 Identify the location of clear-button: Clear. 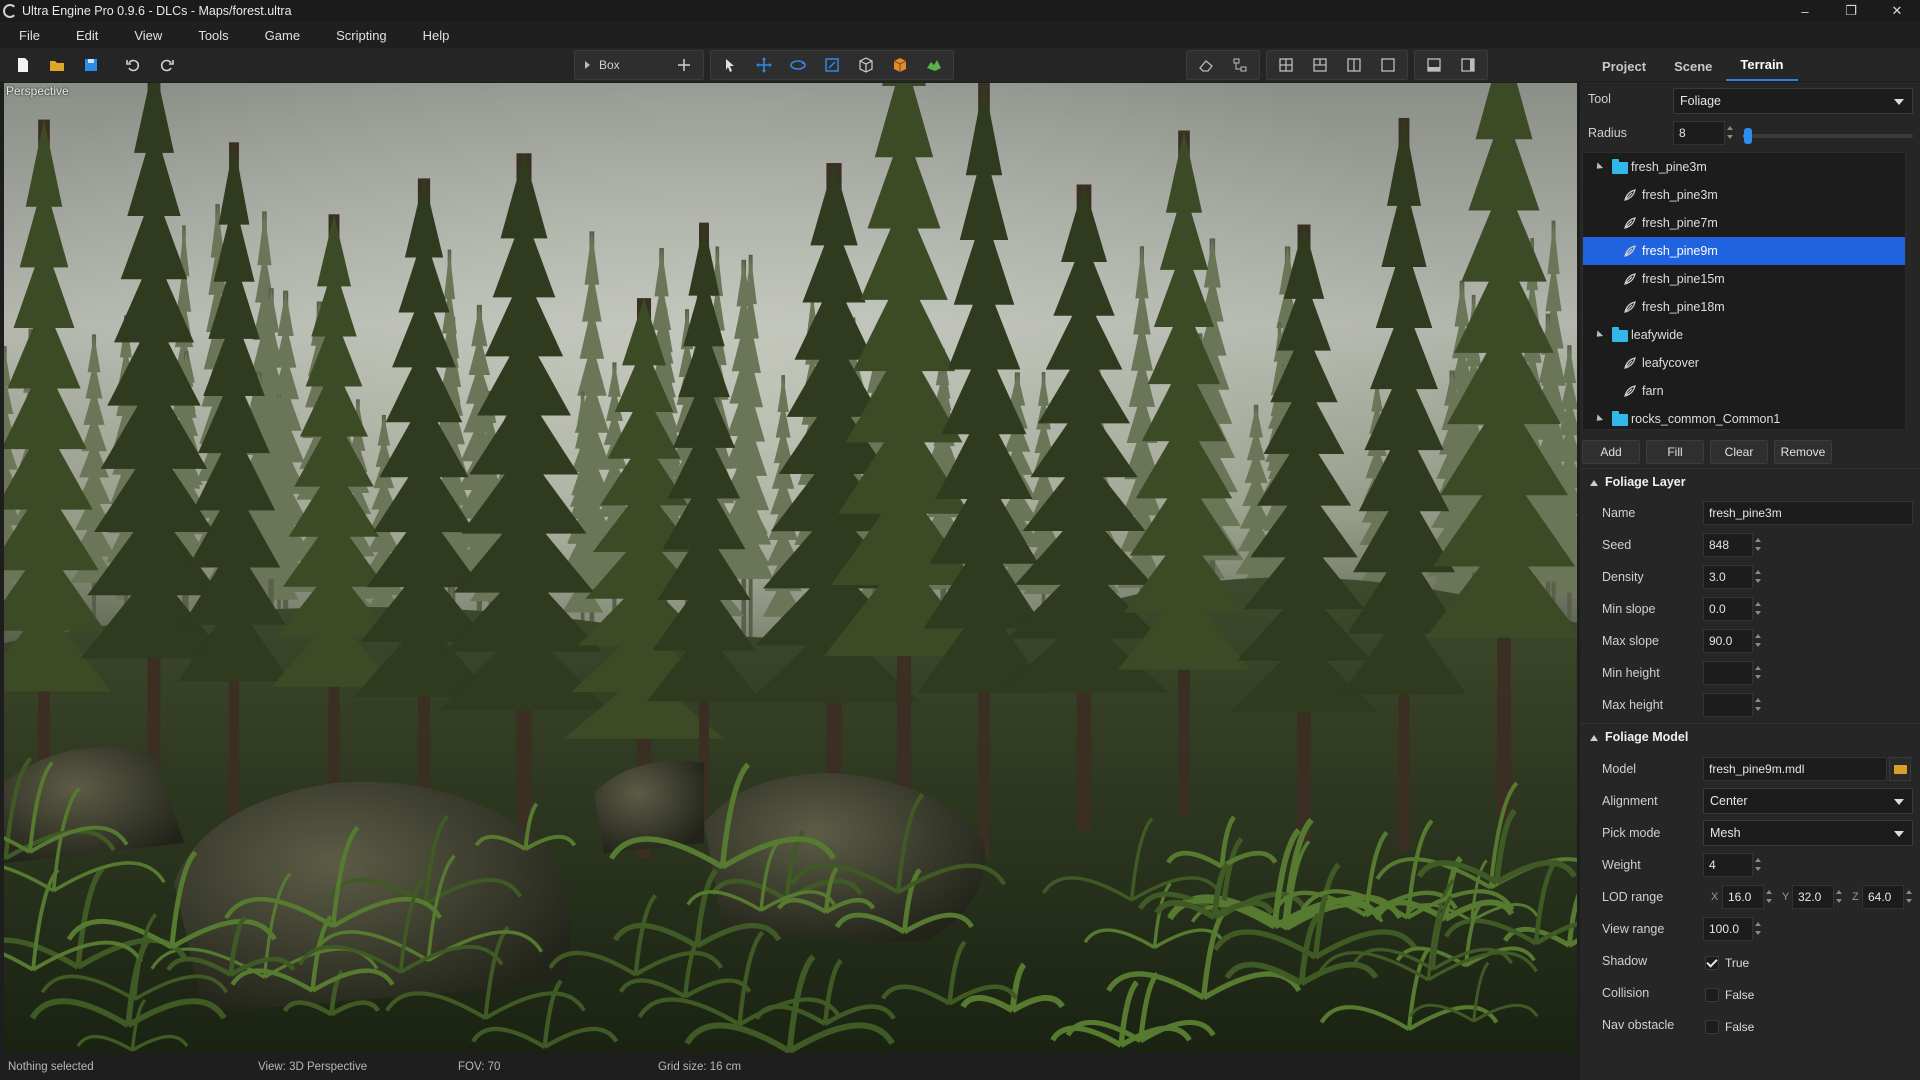
(1739, 452).